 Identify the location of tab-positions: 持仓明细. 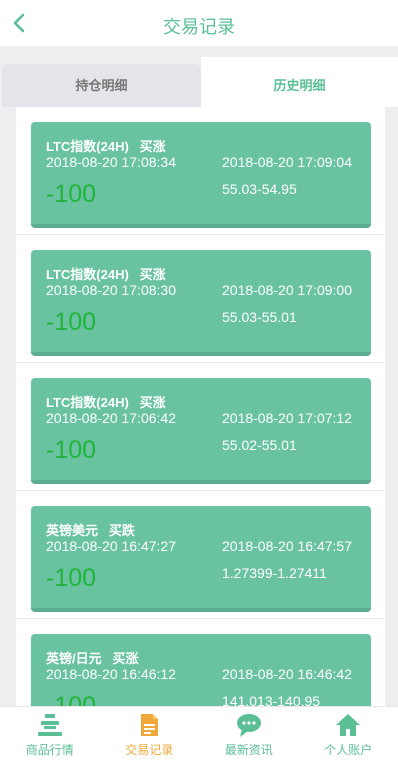
(101, 85).